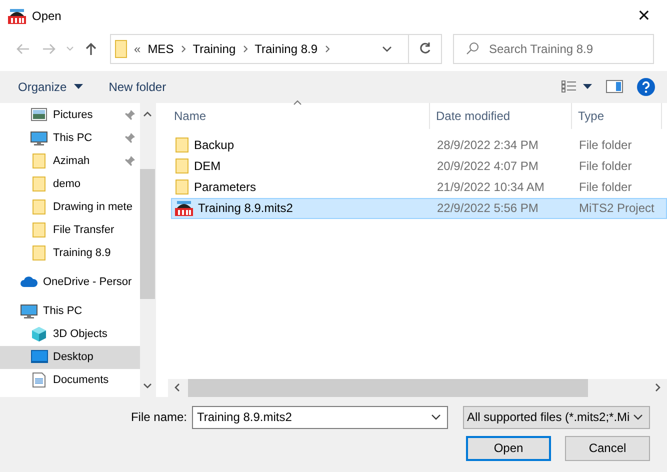  What do you see at coordinates (70, 357) in the screenshot?
I see `sidebar-item: Desktop` at bounding box center [70, 357].